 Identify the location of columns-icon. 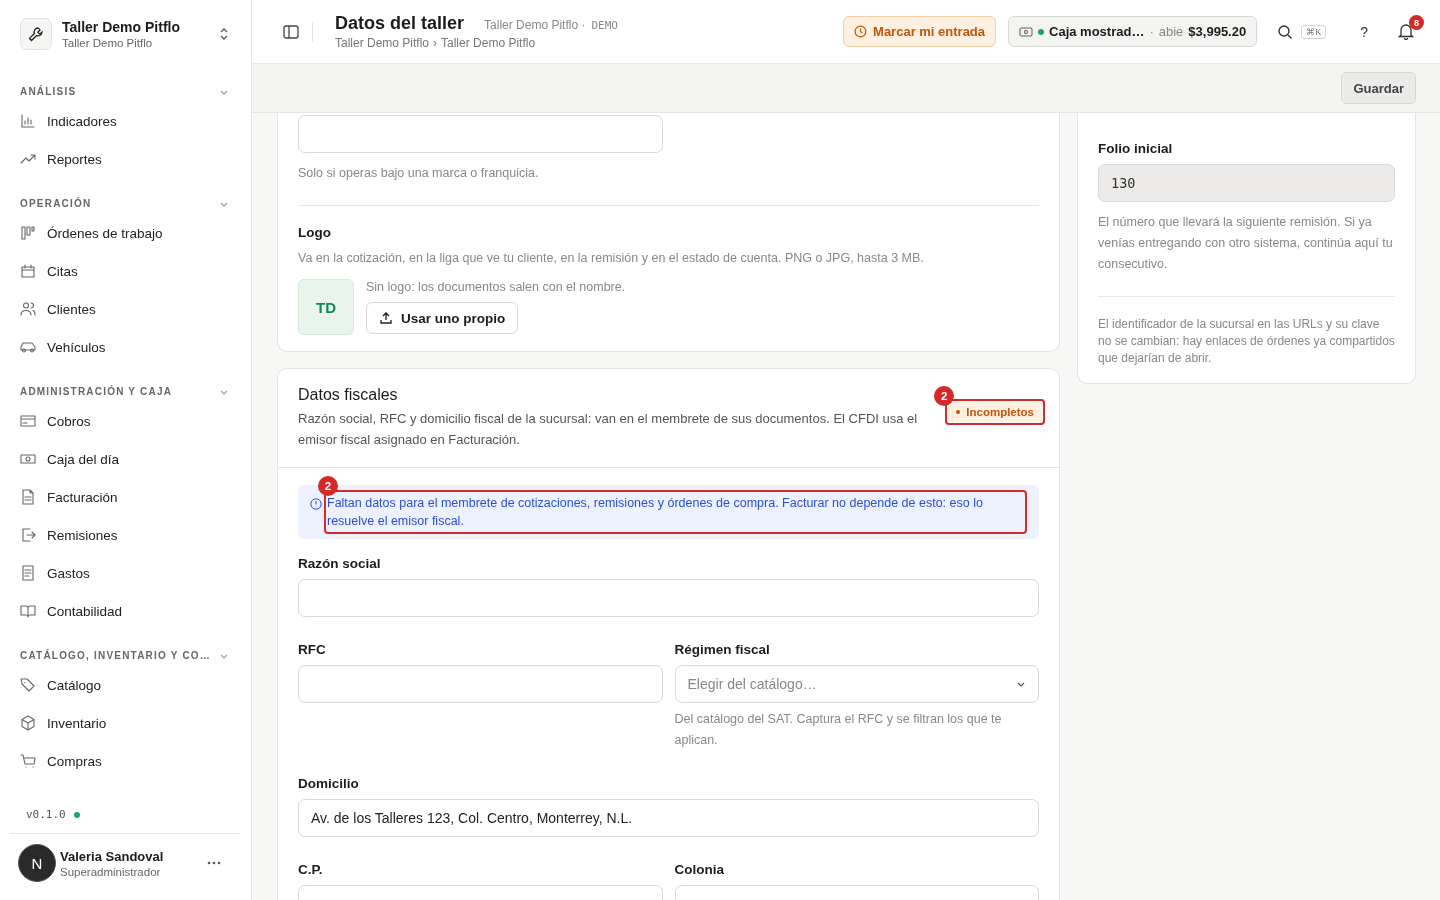
(28, 233).